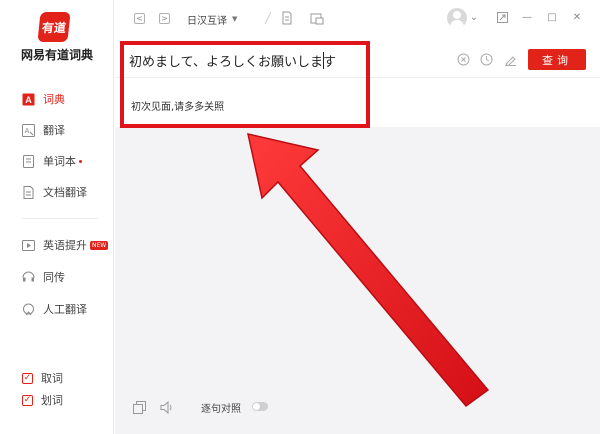 This screenshot has width=600, height=434. Describe the element at coordinates (221, 409) in the screenshot. I see `sentence-compare-label: 逐句对照` at that location.